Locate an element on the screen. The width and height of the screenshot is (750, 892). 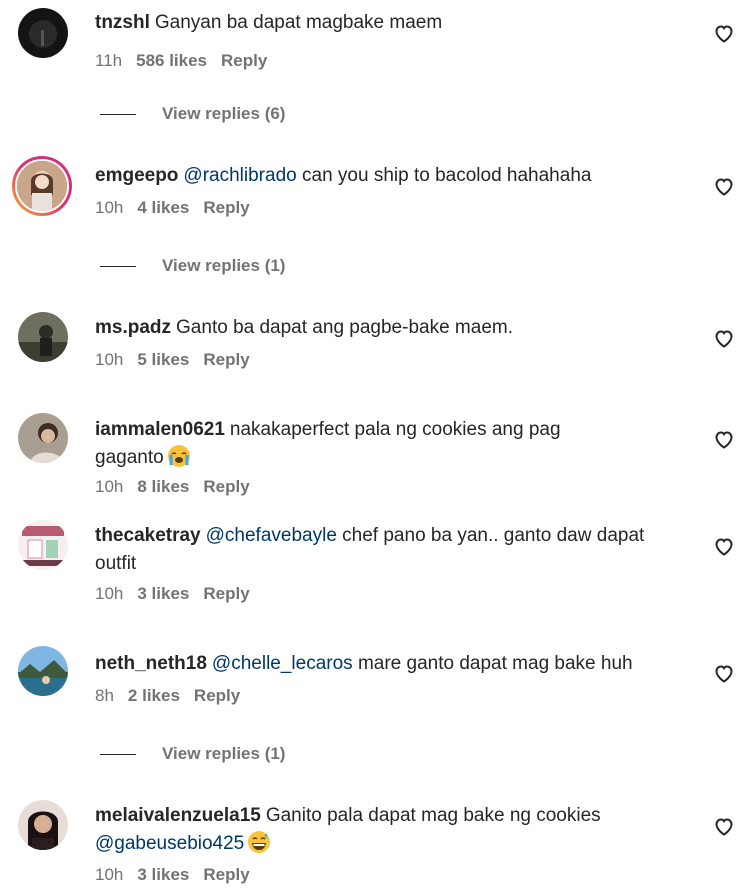
comment-text: can you ship to bacolod hahahaha is located at coordinates (447, 175).